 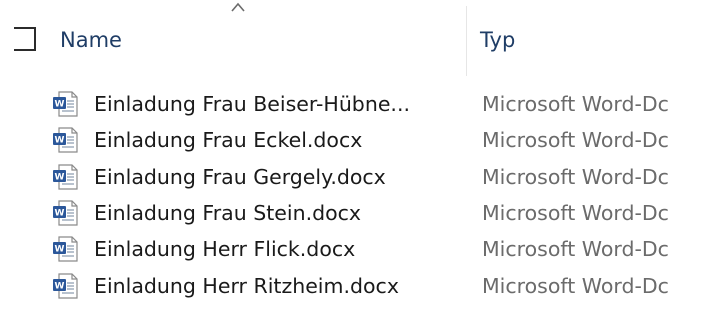 I want to click on column-header-name-label: Name, so click(x=91, y=40).